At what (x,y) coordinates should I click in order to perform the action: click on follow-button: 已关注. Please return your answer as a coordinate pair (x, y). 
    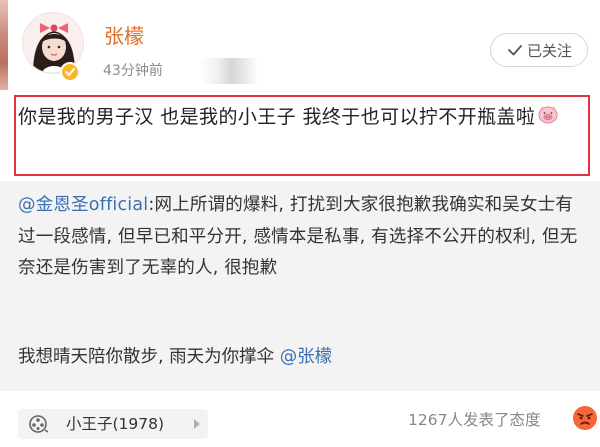
    Looking at the image, I should click on (539, 50).